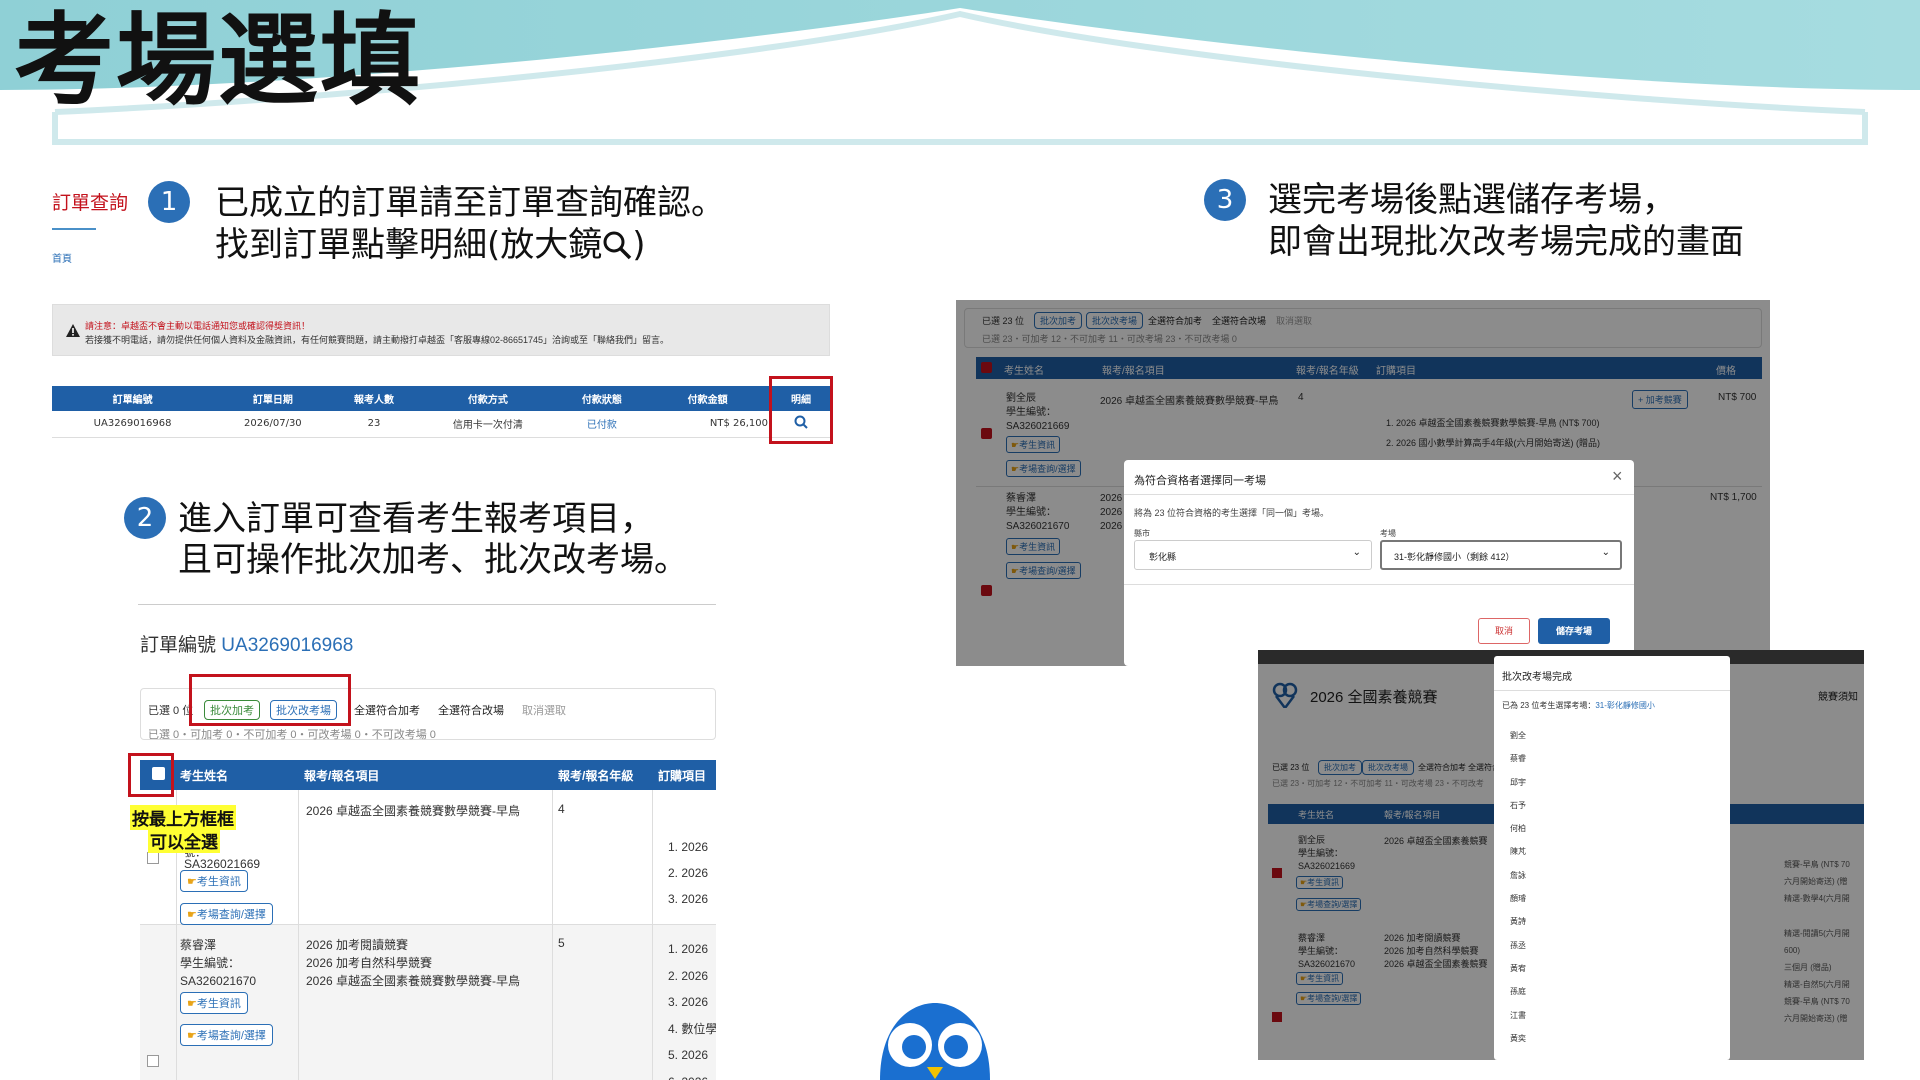 Image resolution: width=1920 pixels, height=1080 pixels. What do you see at coordinates (218, 963) in the screenshot?
I see `student-block: 蔡睿澤 學生編號： SA326021670` at bounding box center [218, 963].